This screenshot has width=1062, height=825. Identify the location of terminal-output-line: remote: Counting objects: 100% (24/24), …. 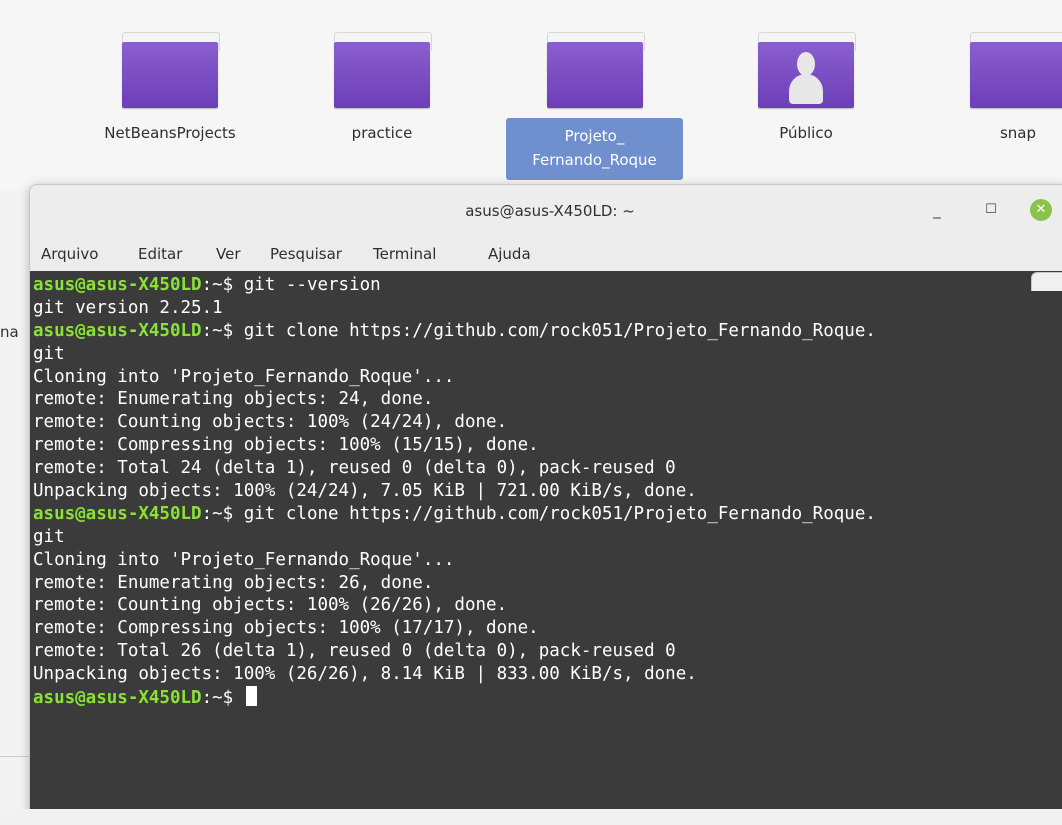
(547, 422).